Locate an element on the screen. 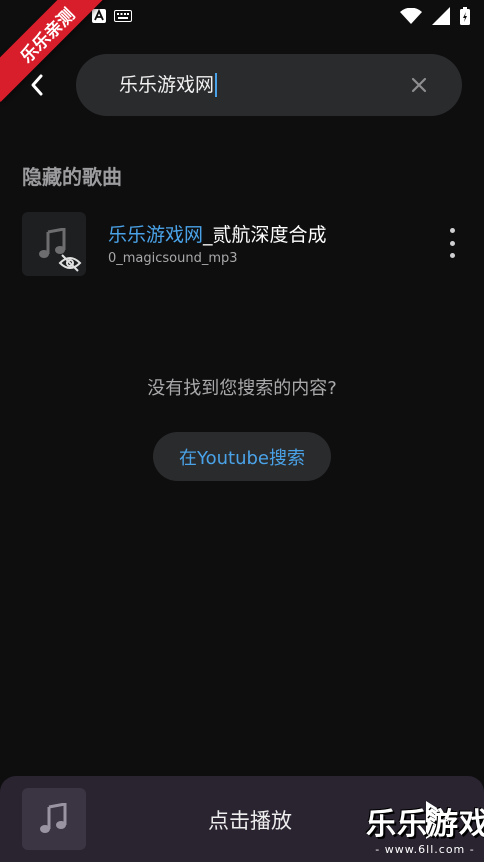 Image resolution: width=484 pixels, height=862 pixels. search-input: 乐乐游戏网 is located at coordinates (269, 85).